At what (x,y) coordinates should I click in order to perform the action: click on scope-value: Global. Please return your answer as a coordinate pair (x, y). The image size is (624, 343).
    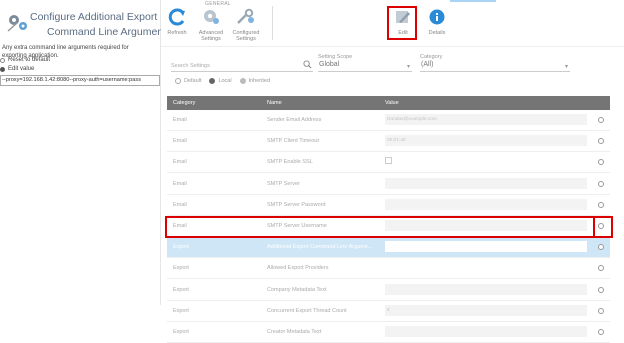
    Looking at the image, I should click on (329, 64).